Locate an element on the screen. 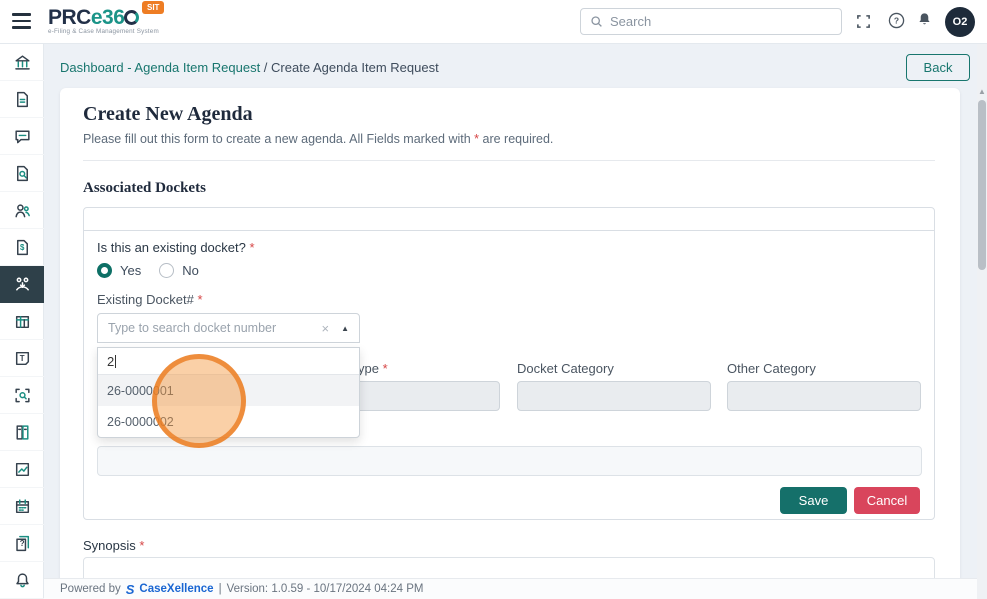 This screenshot has width=987, height=599. help-icon: ? is located at coordinates (896, 20).